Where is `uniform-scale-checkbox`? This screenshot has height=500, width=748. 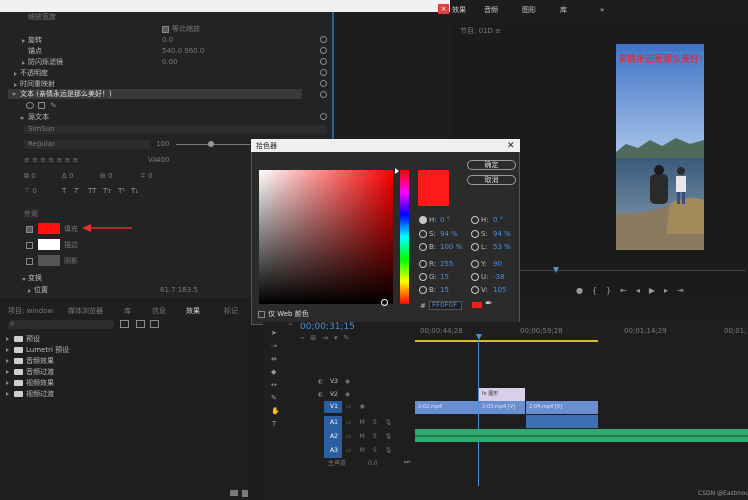
uniform-scale-checkbox is located at coordinates (165, 29).